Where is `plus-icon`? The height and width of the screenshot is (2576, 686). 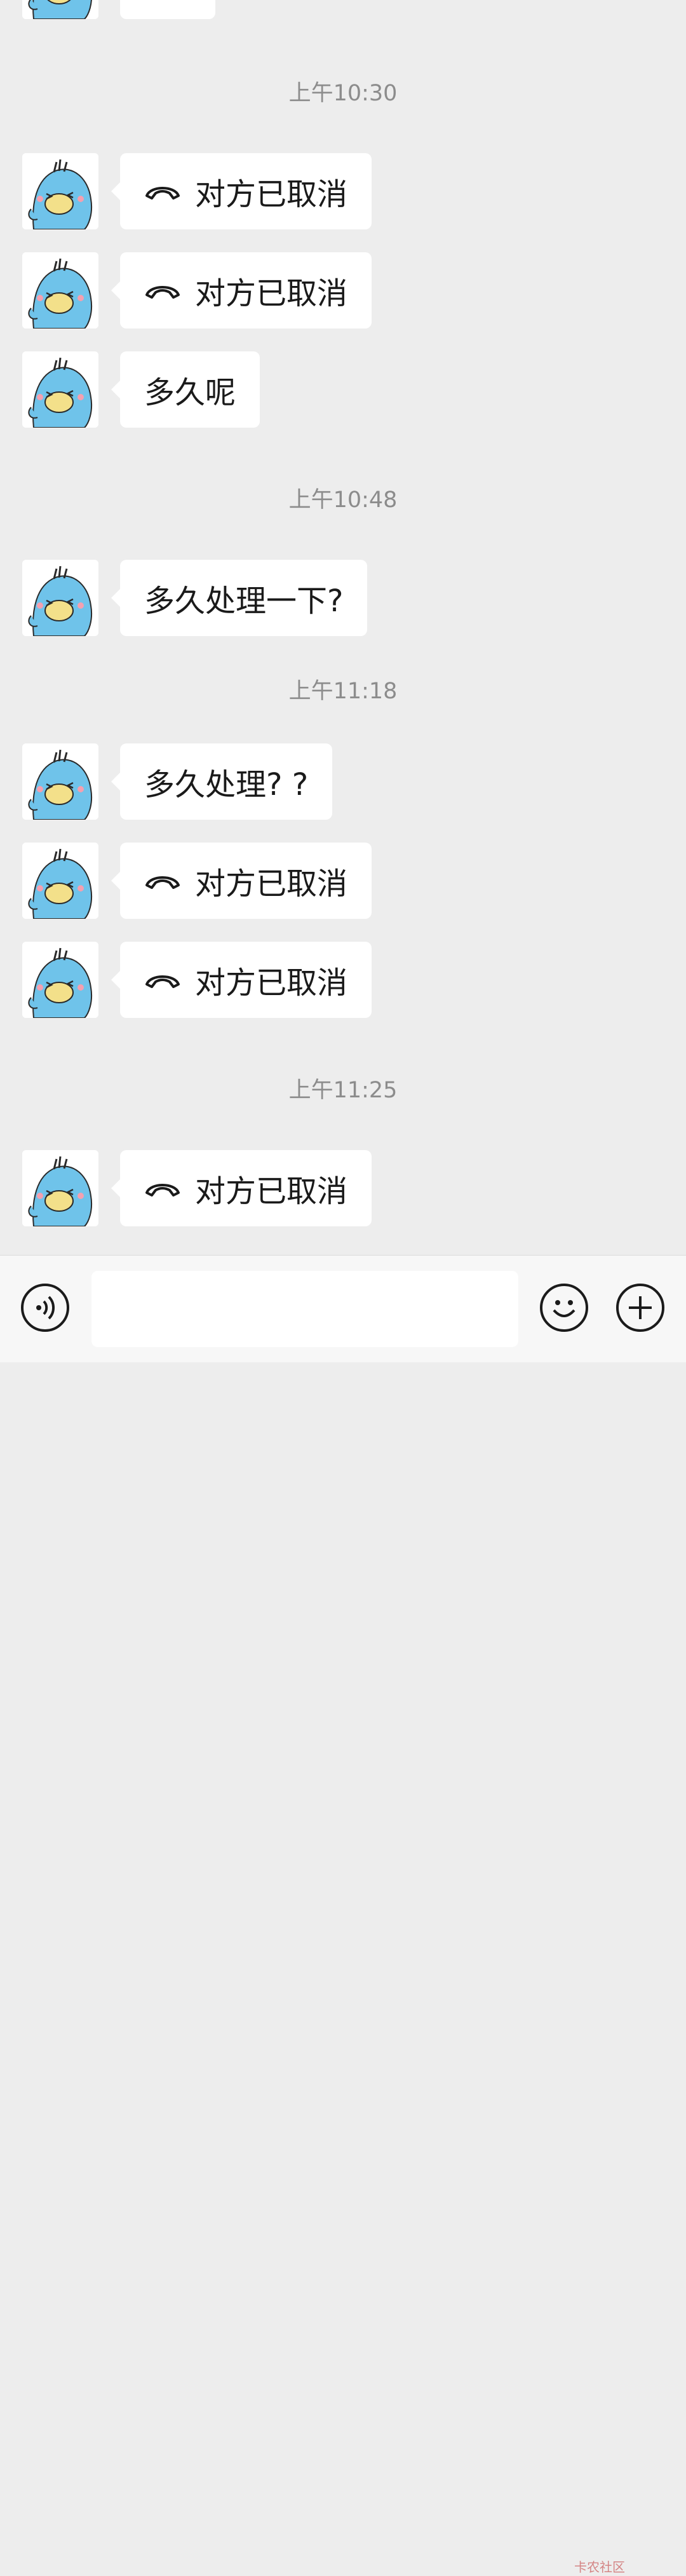 plus-icon is located at coordinates (640, 1307).